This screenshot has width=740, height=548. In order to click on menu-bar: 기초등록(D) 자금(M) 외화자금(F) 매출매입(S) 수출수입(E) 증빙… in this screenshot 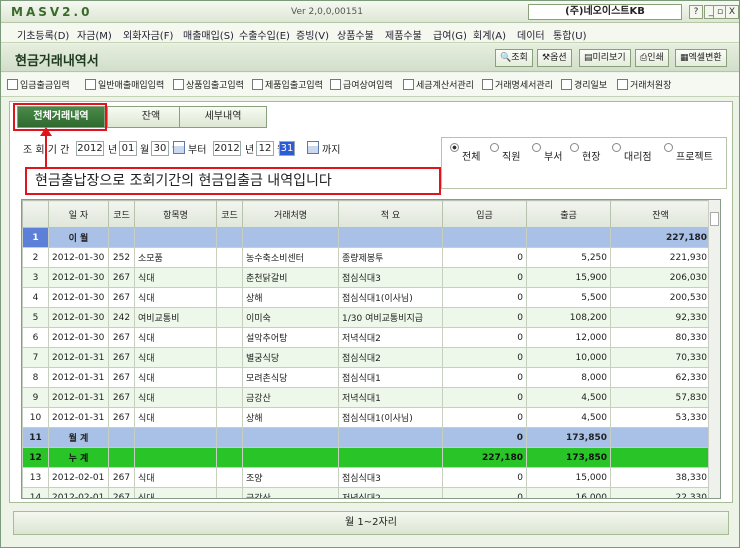, I will do `click(370, 33)`.